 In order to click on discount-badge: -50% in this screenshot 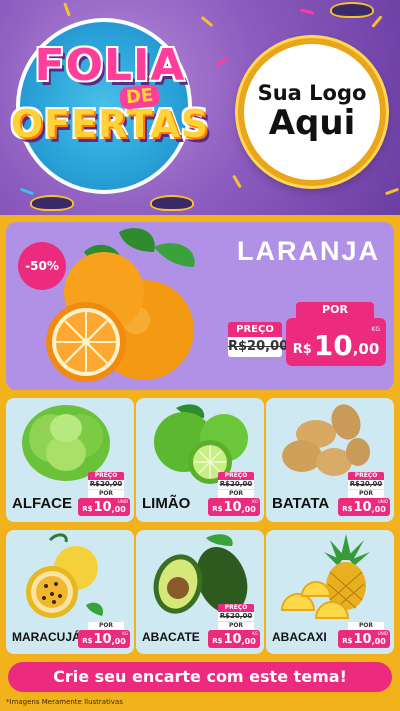, I will do `click(42, 266)`.